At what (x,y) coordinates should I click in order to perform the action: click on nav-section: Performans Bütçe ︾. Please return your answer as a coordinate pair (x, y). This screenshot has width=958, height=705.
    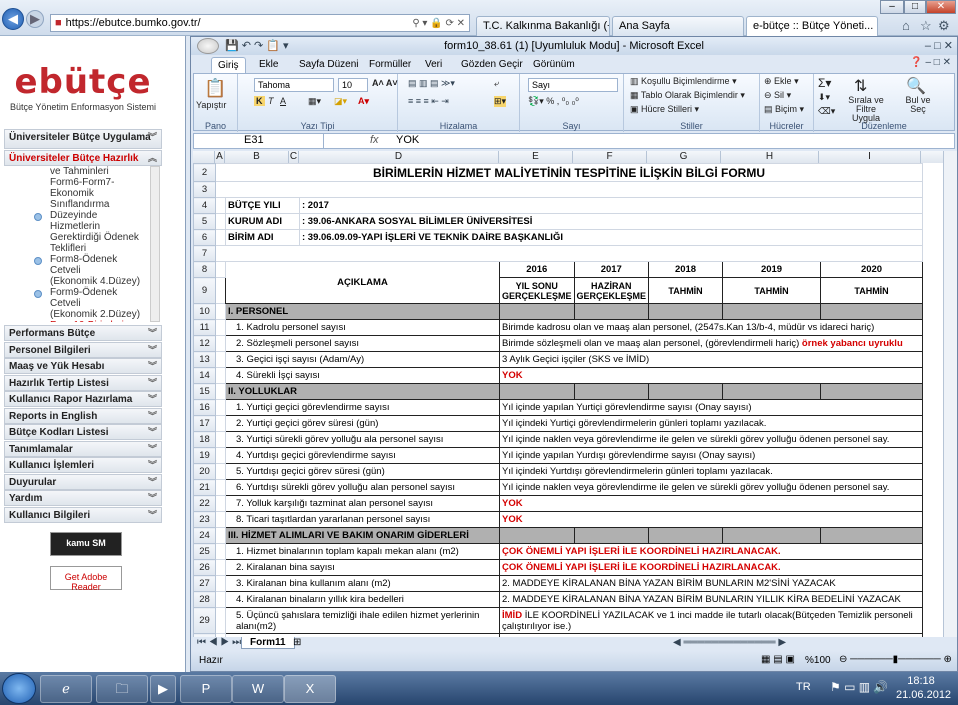
    Looking at the image, I should click on (83, 333).